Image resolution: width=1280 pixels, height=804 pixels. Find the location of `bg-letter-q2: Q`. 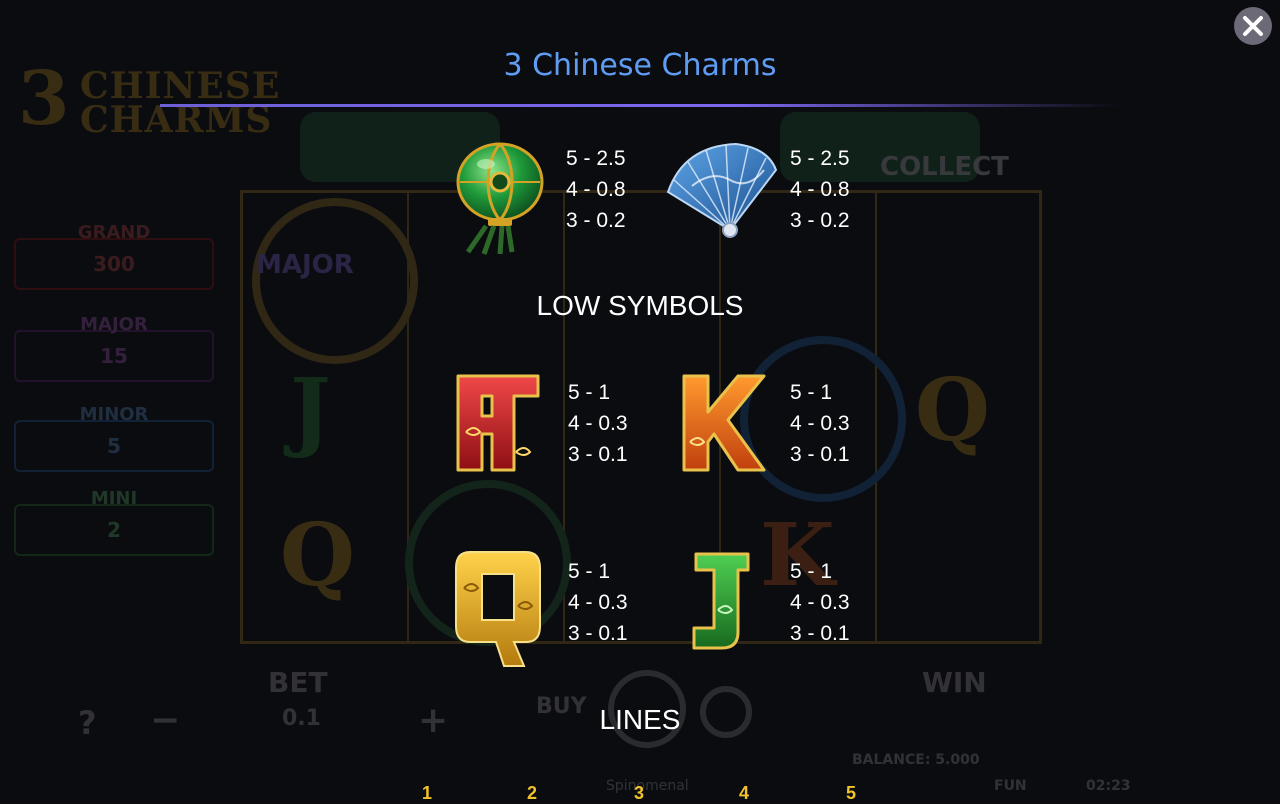

bg-letter-q2: Q is located at coordinates (317, 555).